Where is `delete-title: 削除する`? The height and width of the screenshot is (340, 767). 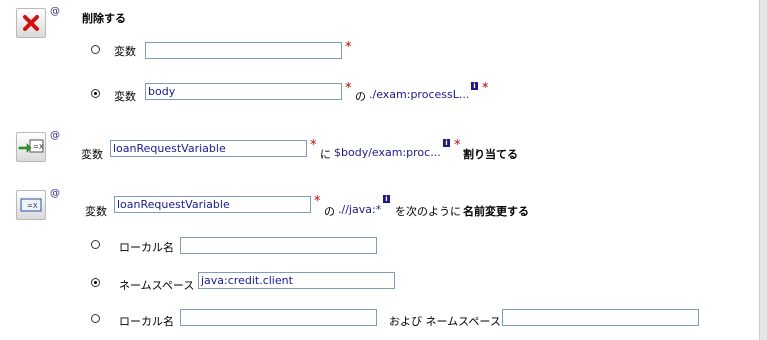
delete-title: 削除する is located at coordinates (104, 18).